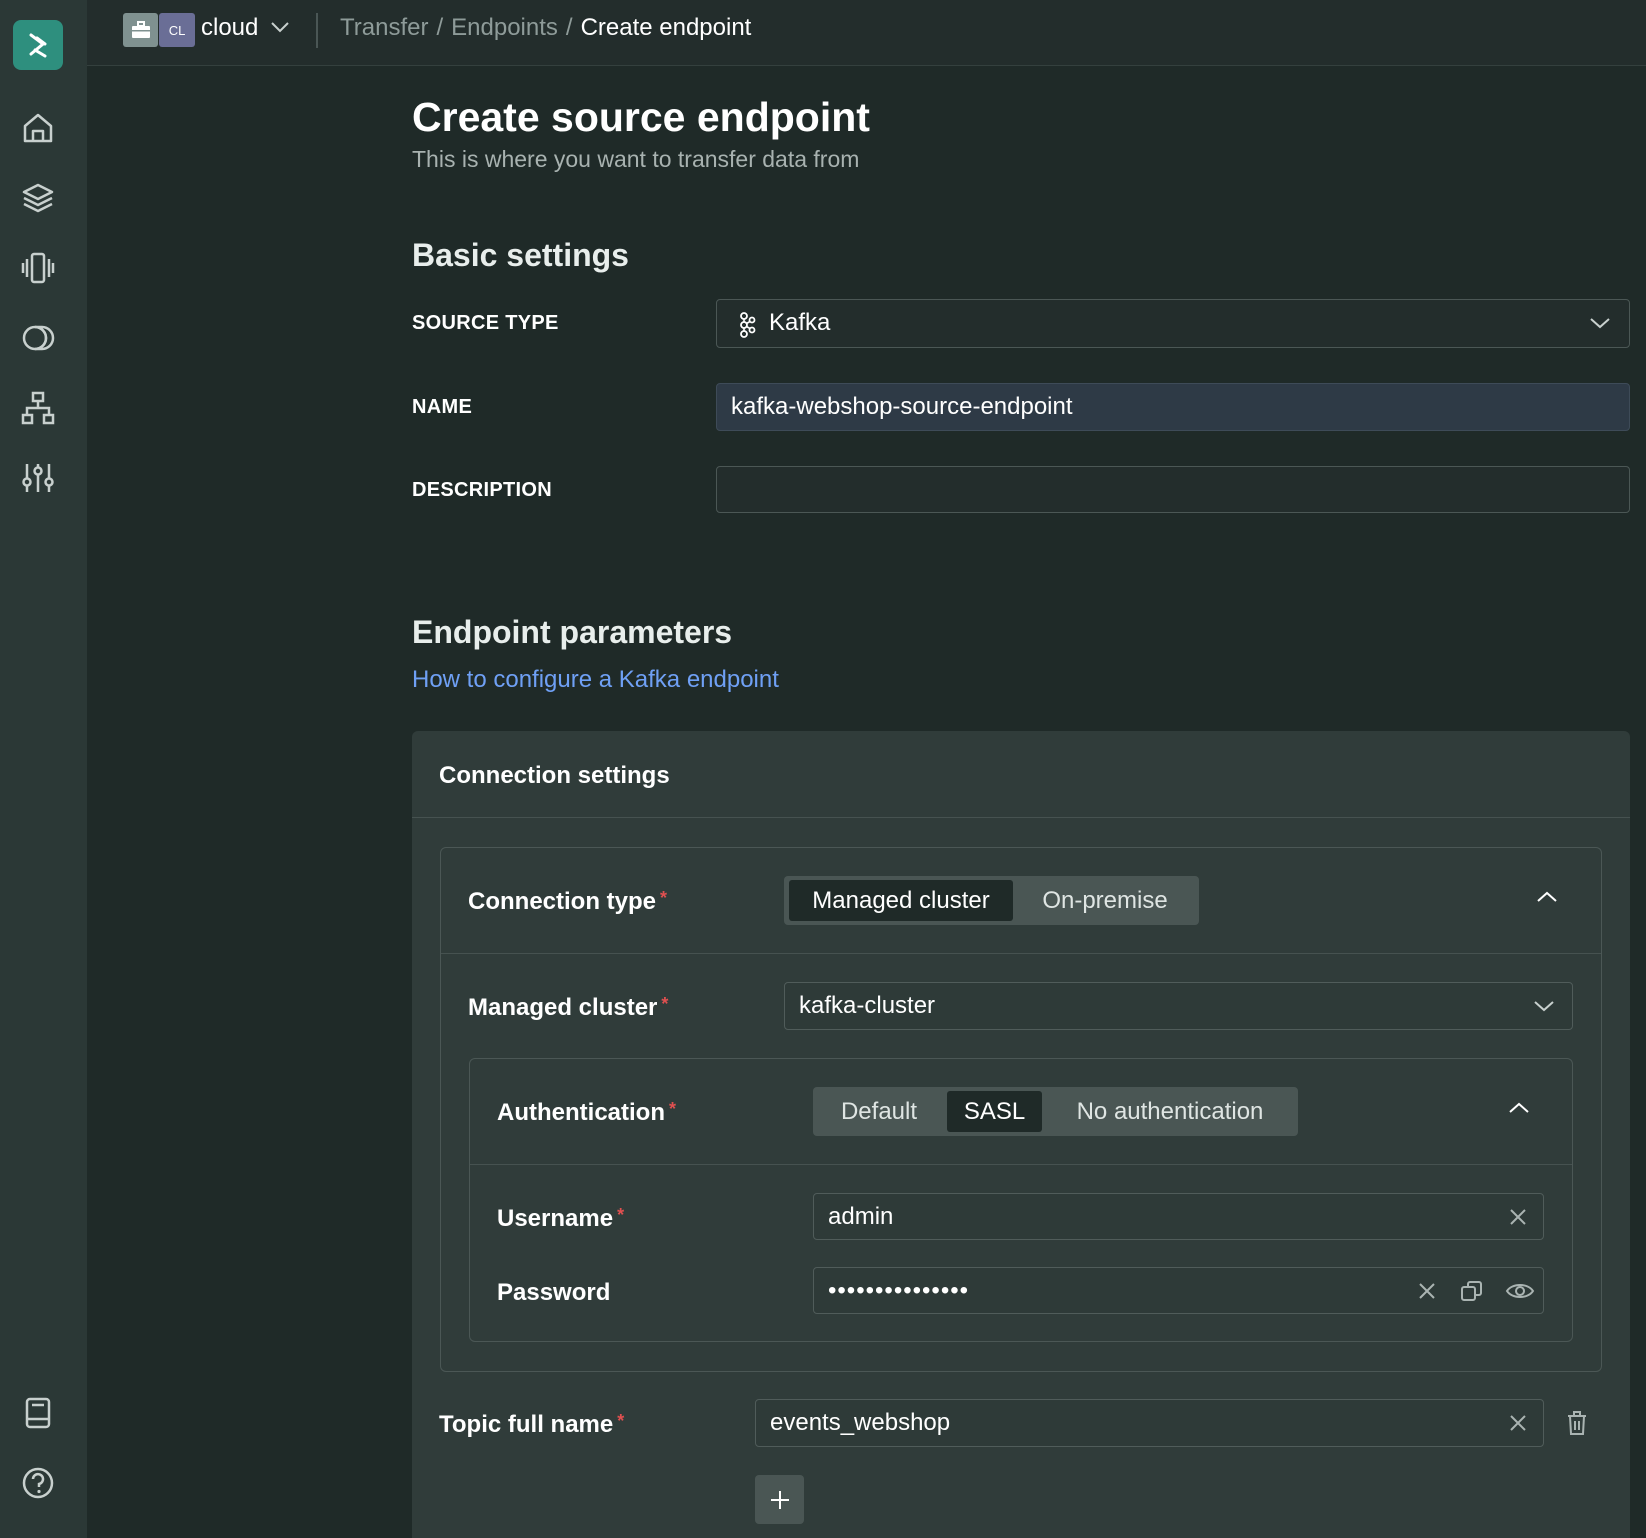  I want to click on password-input: •••••••••••••••, so click(1178, 1290).